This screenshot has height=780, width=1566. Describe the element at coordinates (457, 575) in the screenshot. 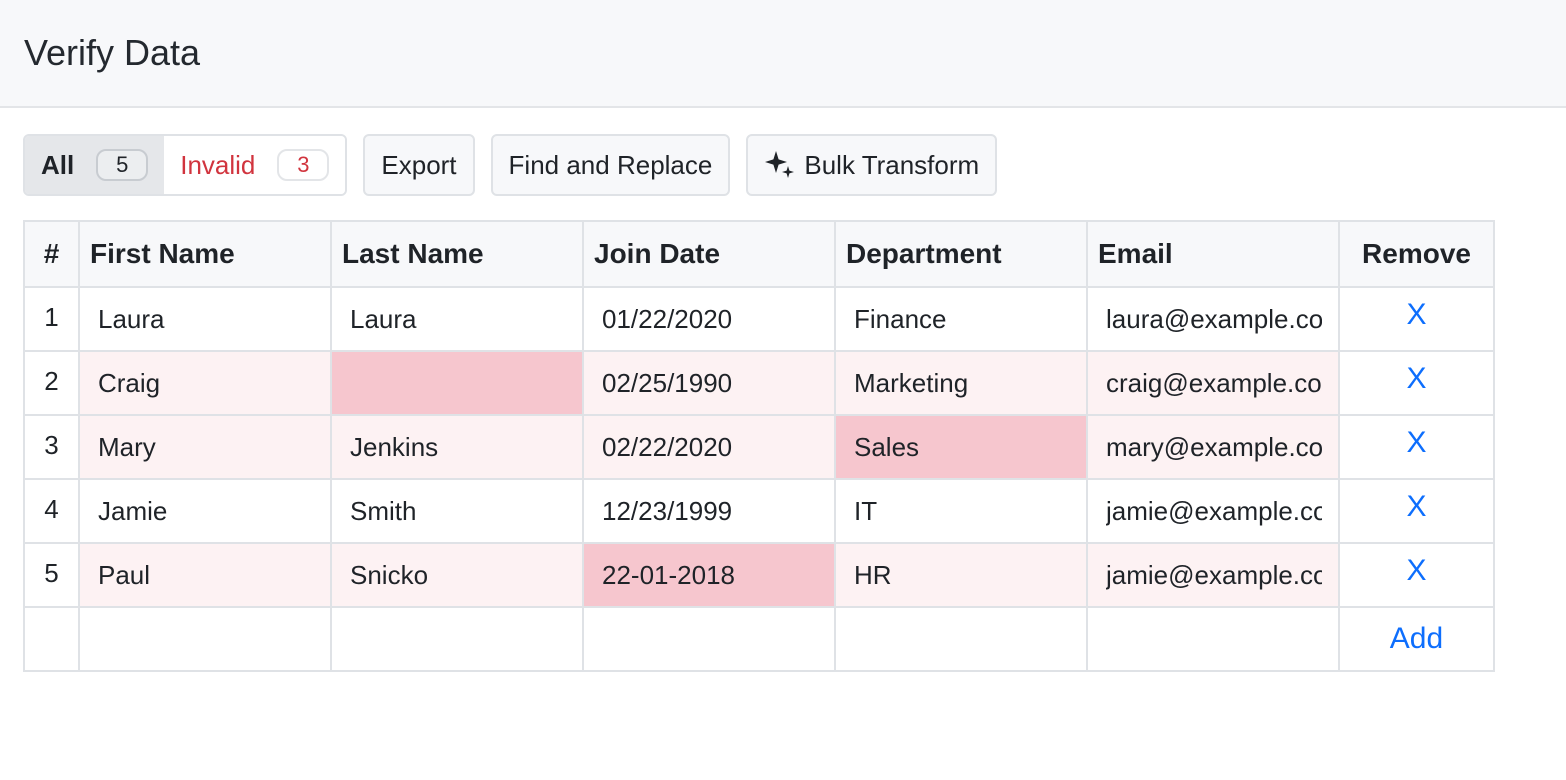

I see `cell-last-name: Snicko` at that location.